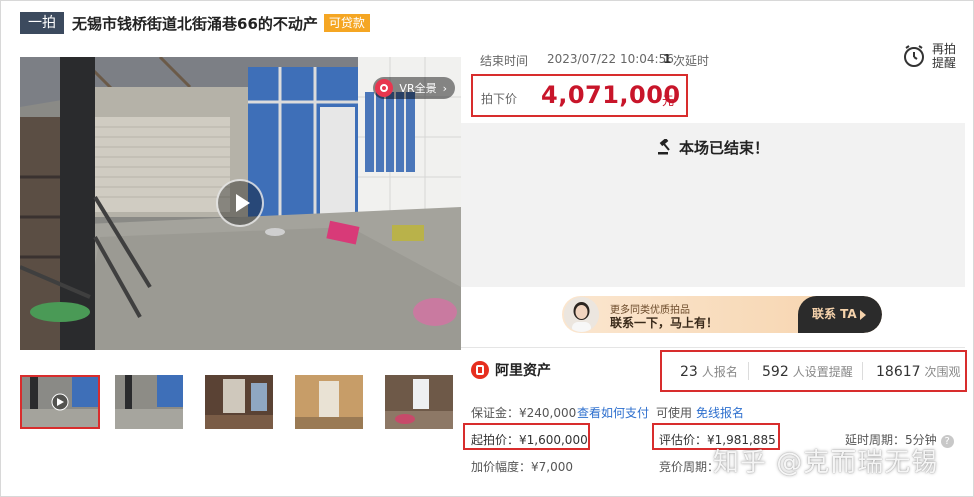  I want to click on vr-icon, so click(384, 88).